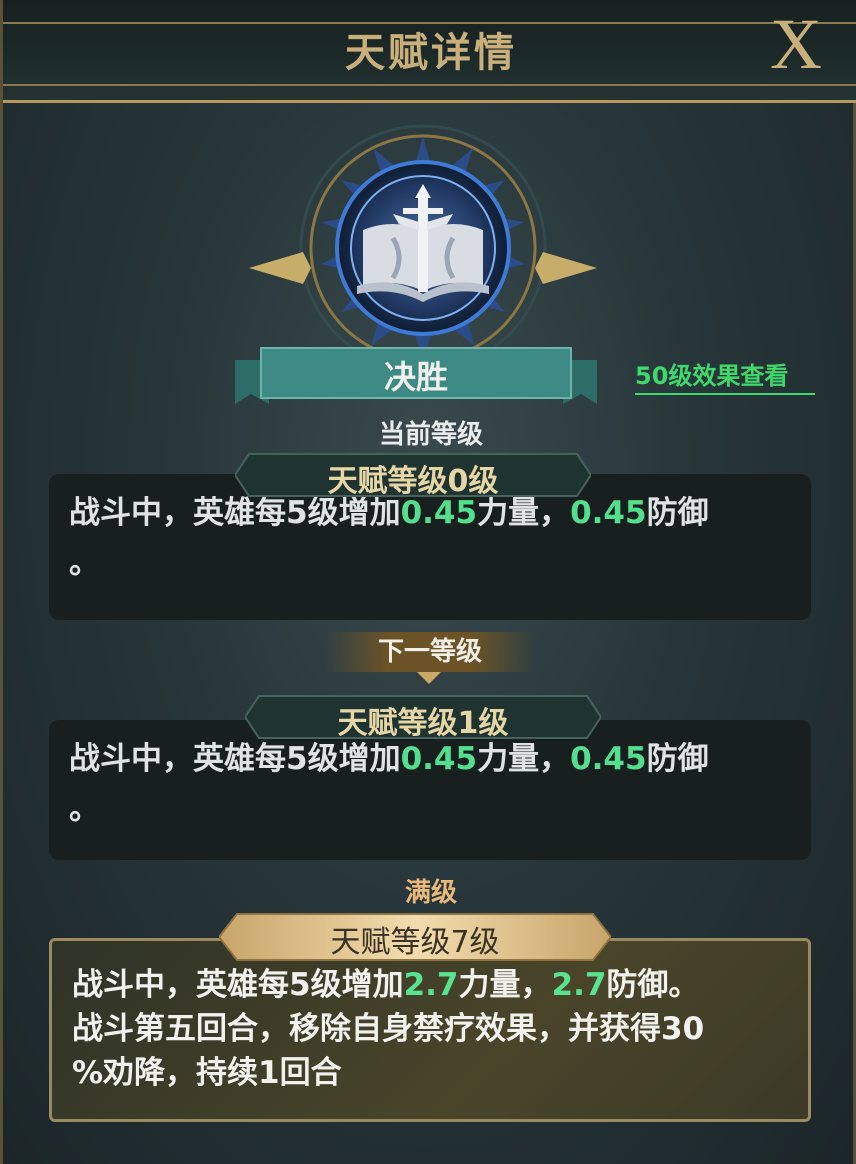 The image size is (856, 1164). What do you see at coordinates (579, 985) in the screenshot?
I see `max-value2: 2.7` at bounding box center [579, 985].